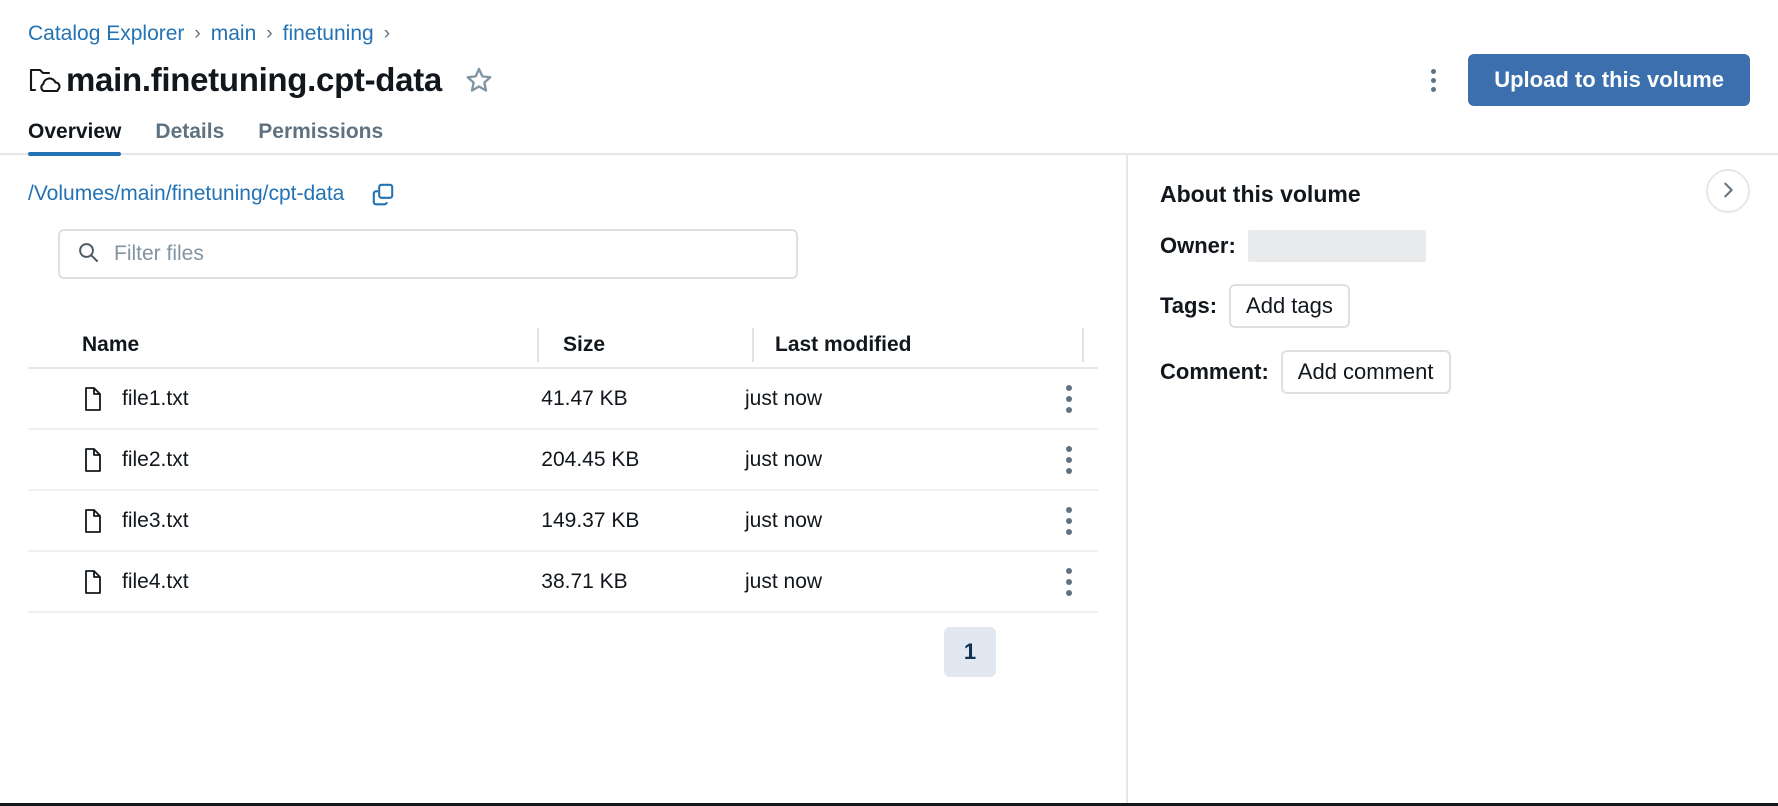 The width and height of the screenshot is (1778, 806). What do you see at coordinates (106, 34) in the screenshot?
I see `breadcrumb-item-catalog-explorer: Catalog Explorer` at bounding box center [106, 34].